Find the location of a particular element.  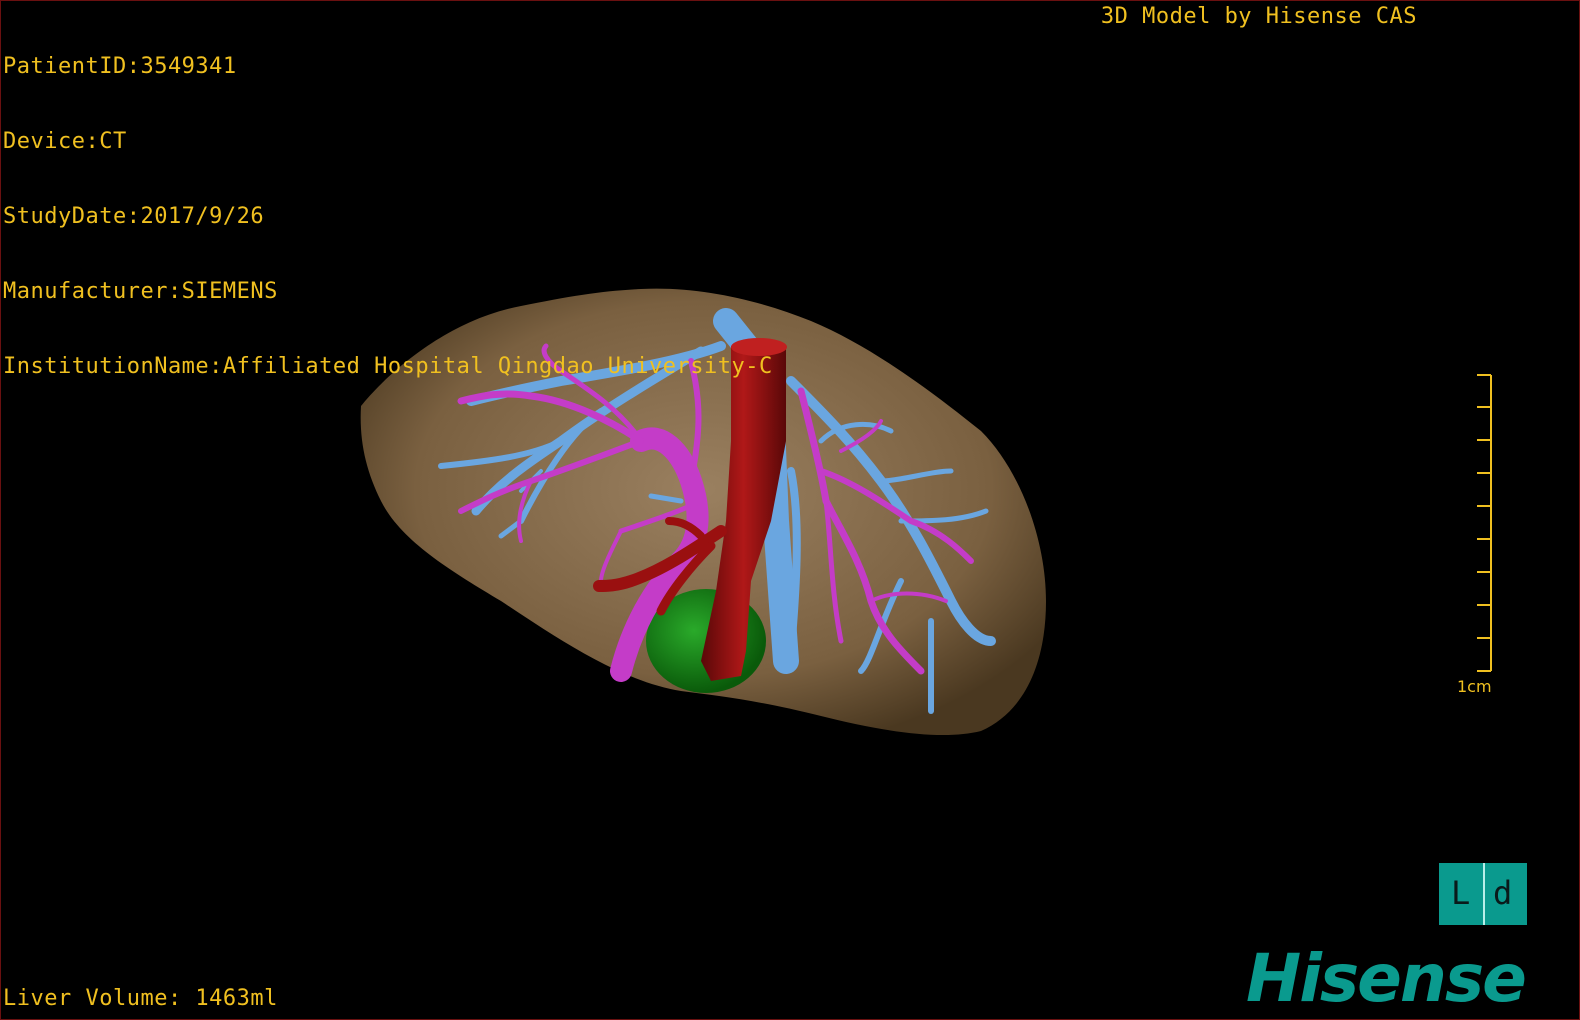

orientation-cube: L d is located at coordinates (1483, 894).